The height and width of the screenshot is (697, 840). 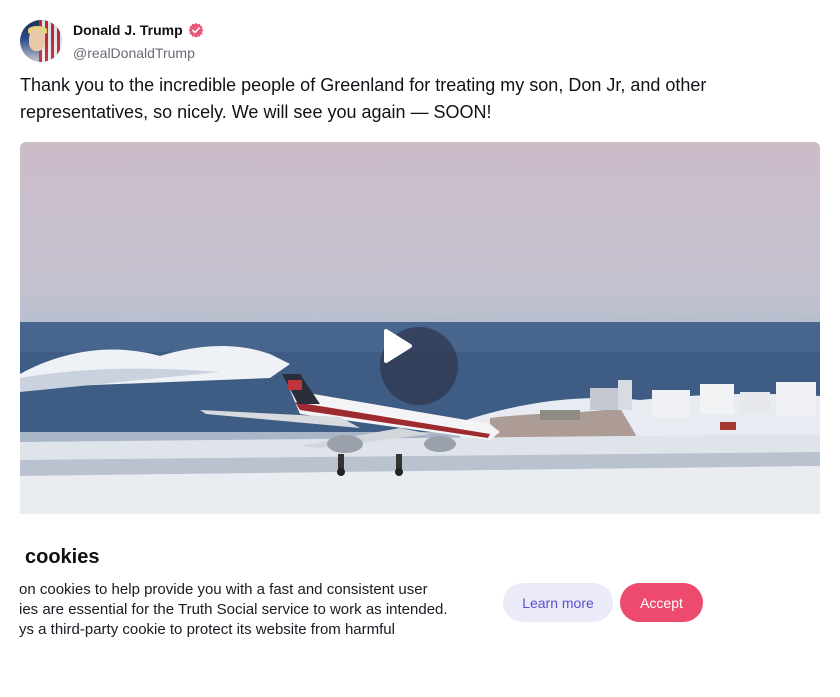 I want to click on accept-cookies-button: Accept, so click(x=661, y=602).